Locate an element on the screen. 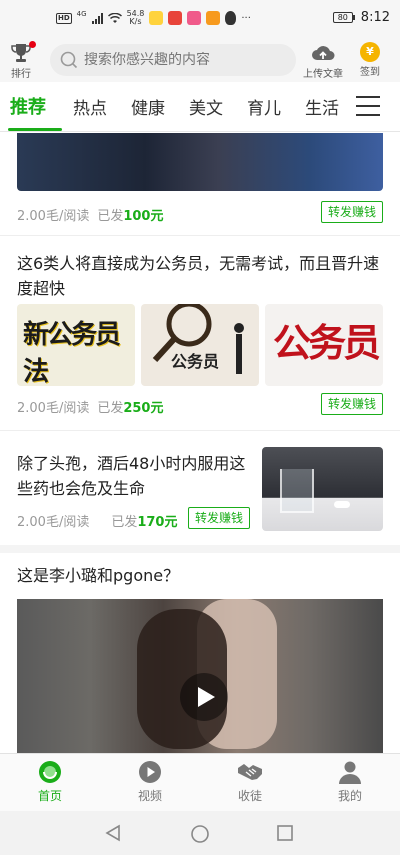 This screenshot has height=855, width=400. sent-amount: 250元 is located at coordinates (143, 408).